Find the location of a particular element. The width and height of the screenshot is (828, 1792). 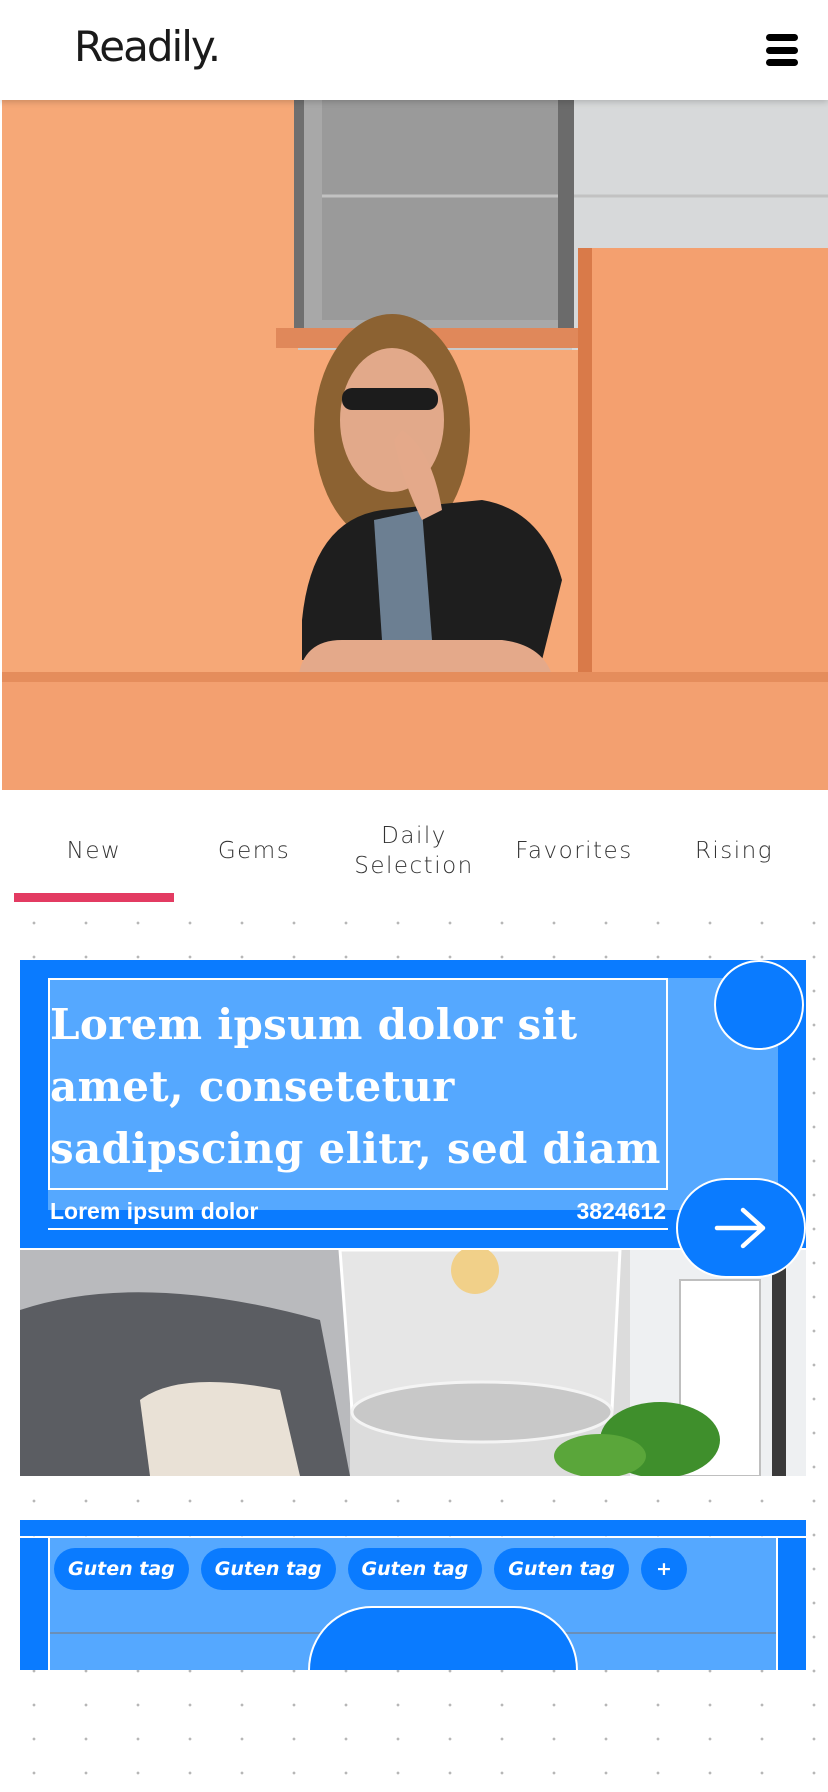

tab-favorites: Favorites is located at coordinates (574, 851).